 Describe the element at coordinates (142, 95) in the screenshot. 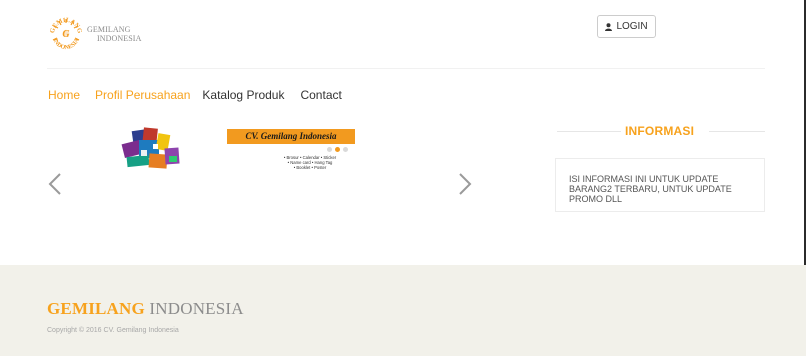

I see `nav-item-profil-perusahaan: Profil Perusahaan` at that location.